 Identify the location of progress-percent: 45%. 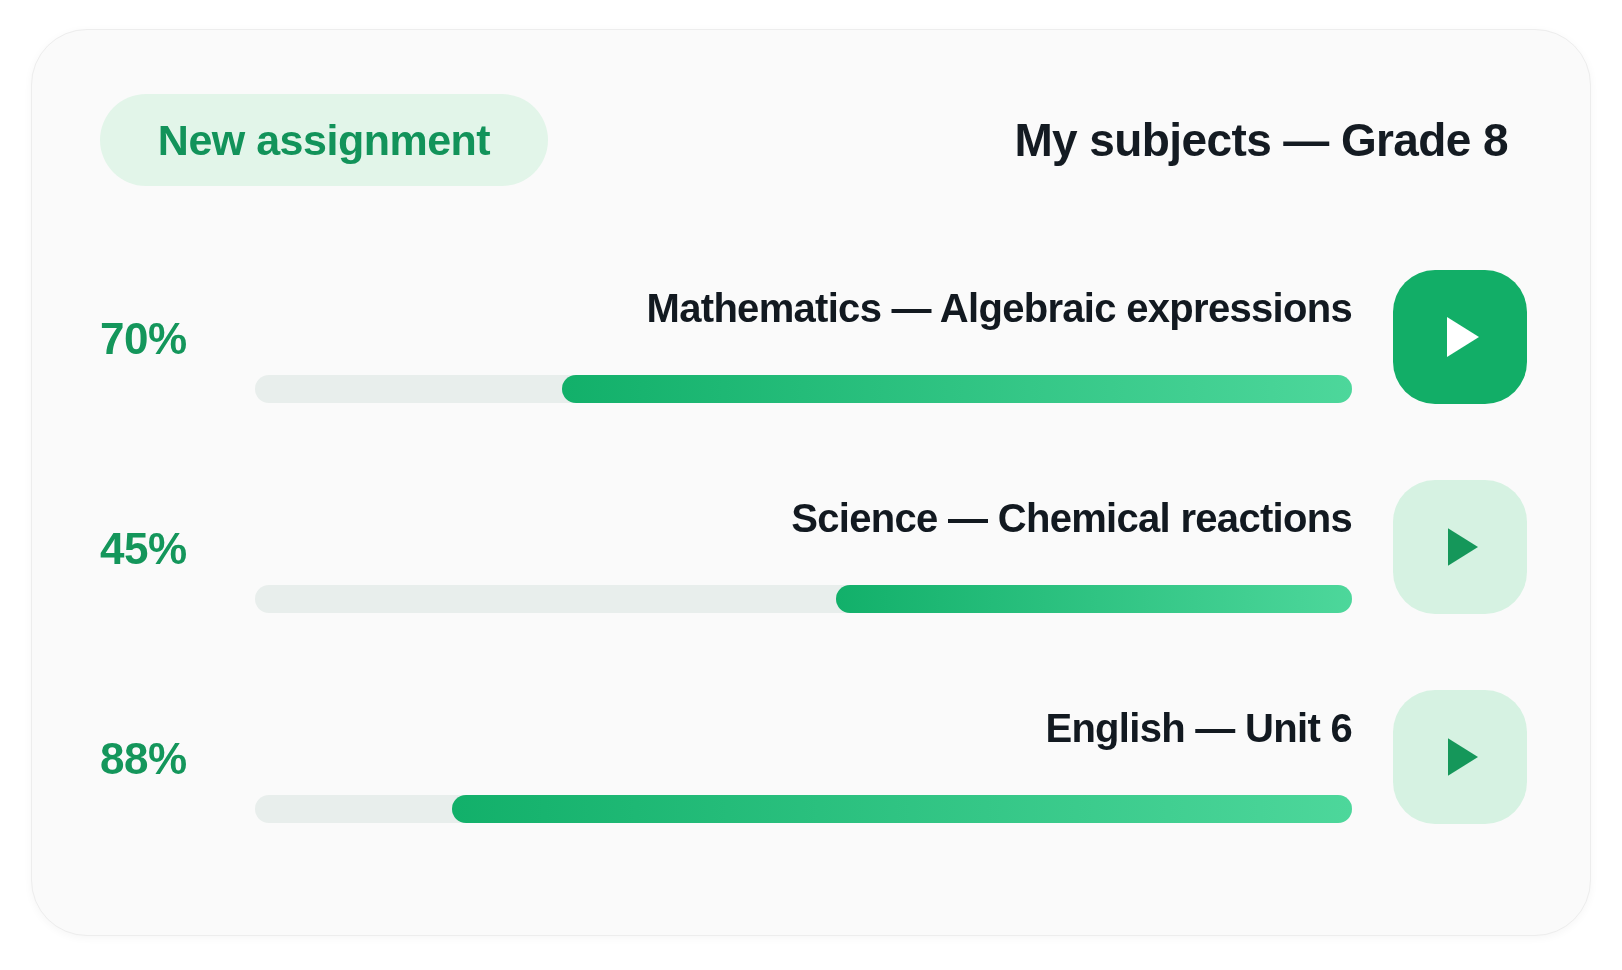
(144, 549).